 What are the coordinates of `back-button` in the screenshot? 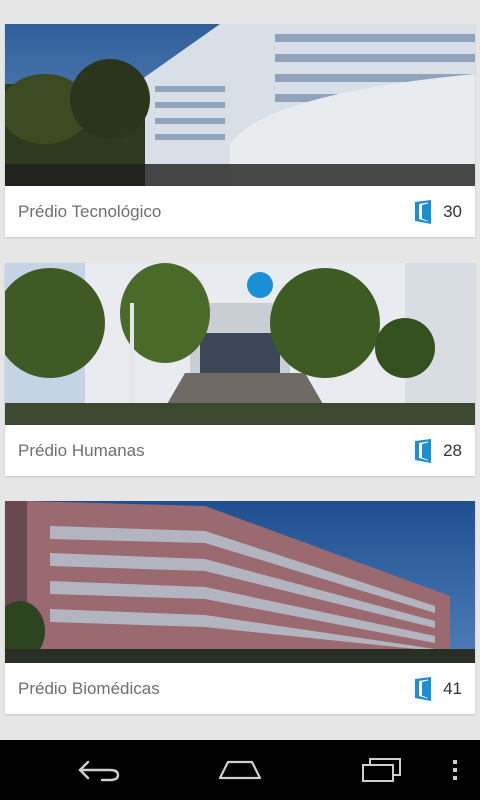 It's located at (100, 770).